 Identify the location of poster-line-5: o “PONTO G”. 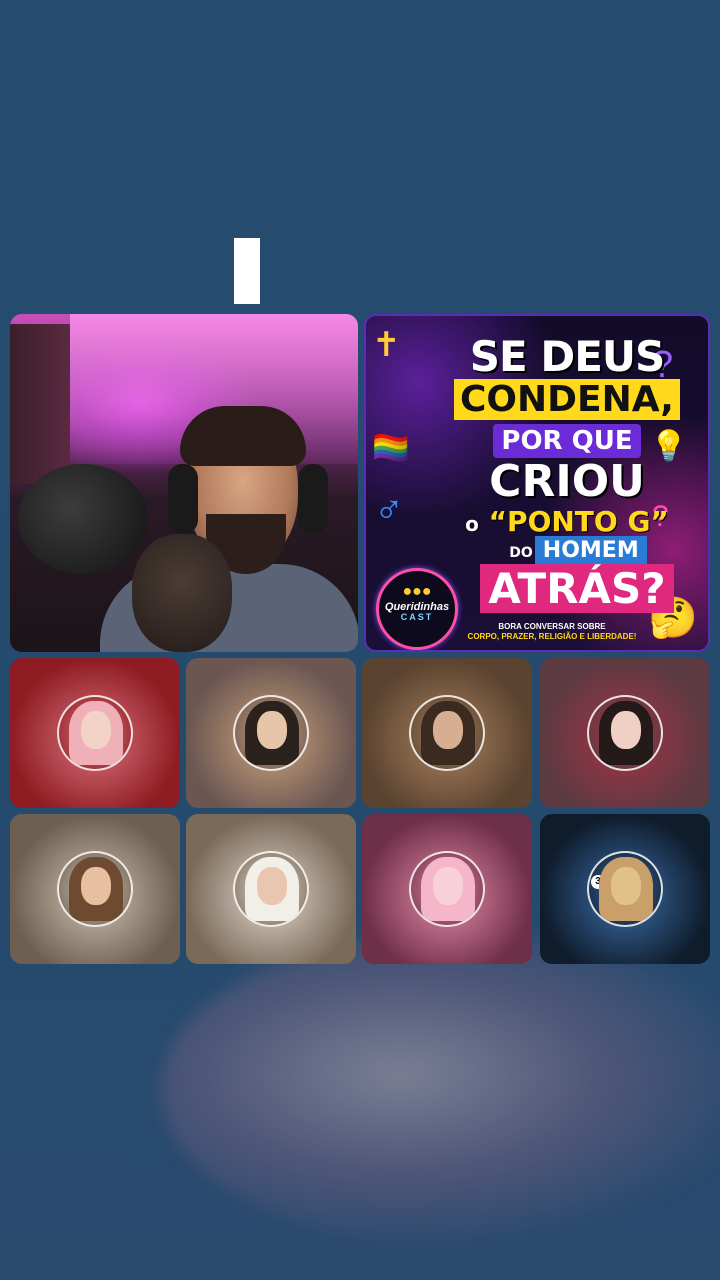
(567, 521).